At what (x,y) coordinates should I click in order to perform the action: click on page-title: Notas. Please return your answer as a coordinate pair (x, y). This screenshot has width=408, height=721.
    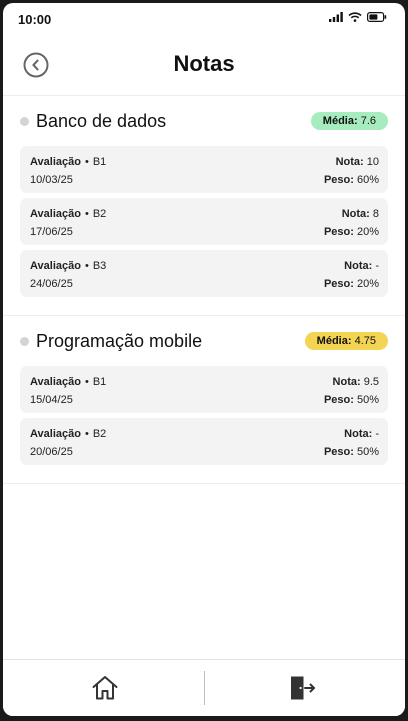
    Looking at the image, I should click on (204, 63).